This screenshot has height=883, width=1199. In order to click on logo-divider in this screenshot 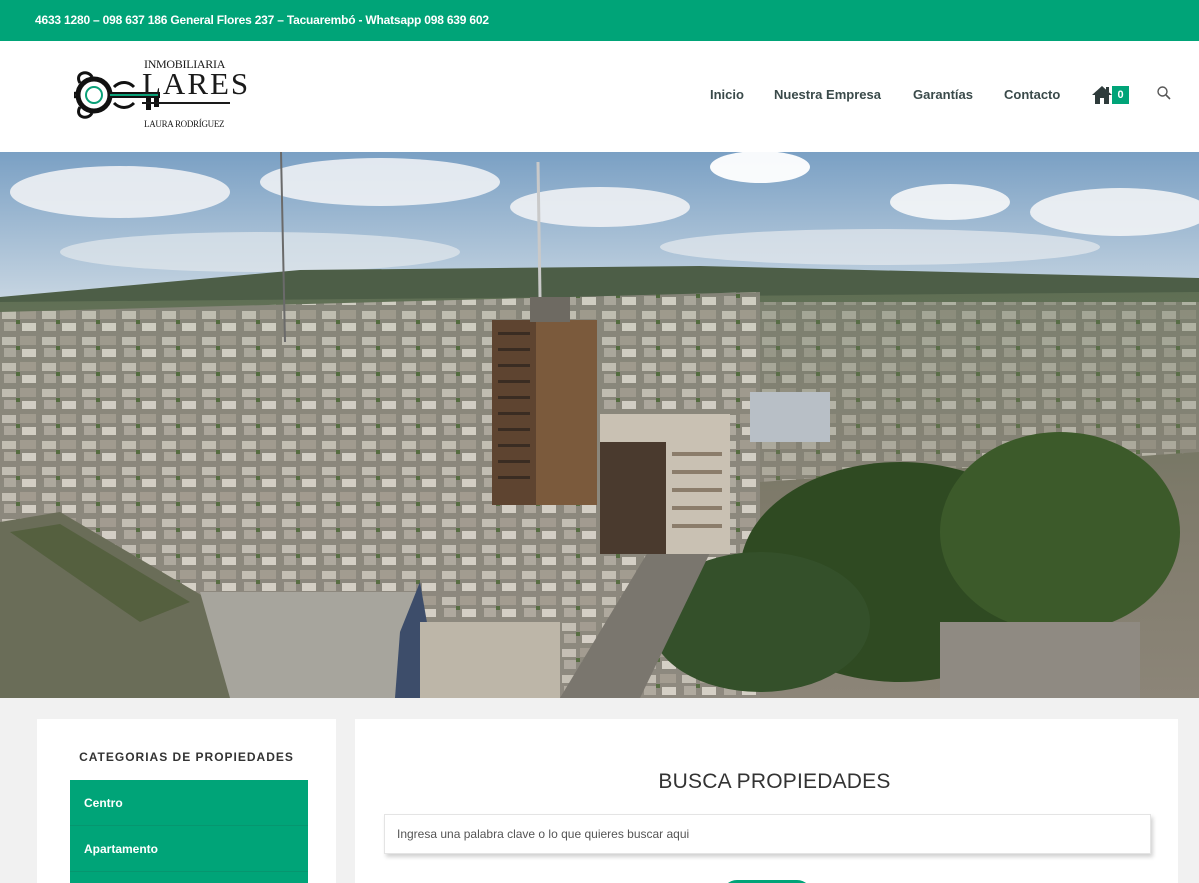, I will do `click(186, 103)`.